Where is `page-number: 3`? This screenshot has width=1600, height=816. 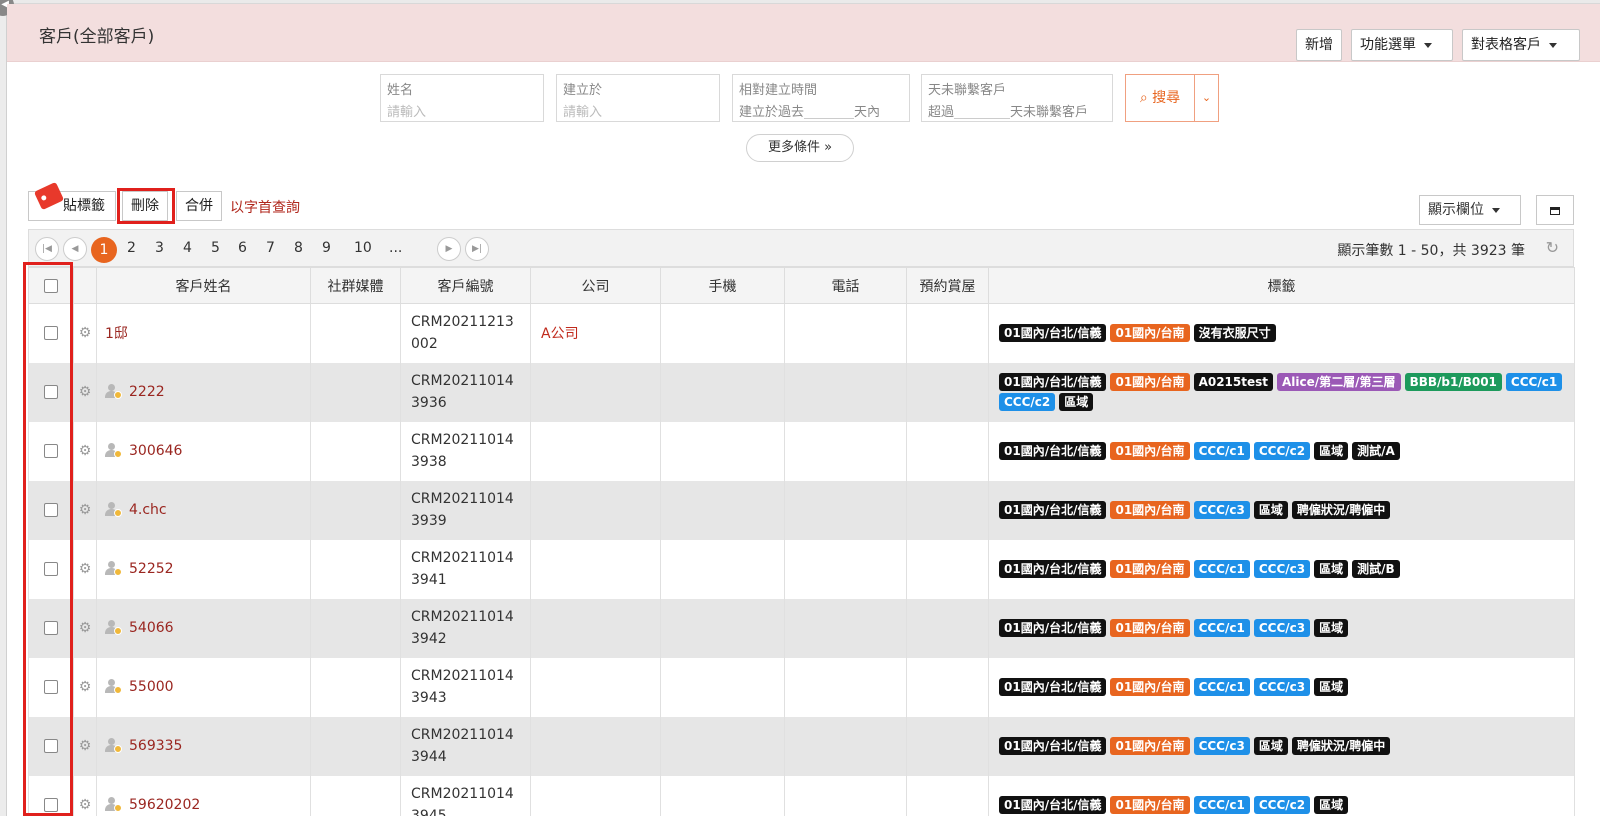
page-number: 3 is located at coordinates (159, 248).